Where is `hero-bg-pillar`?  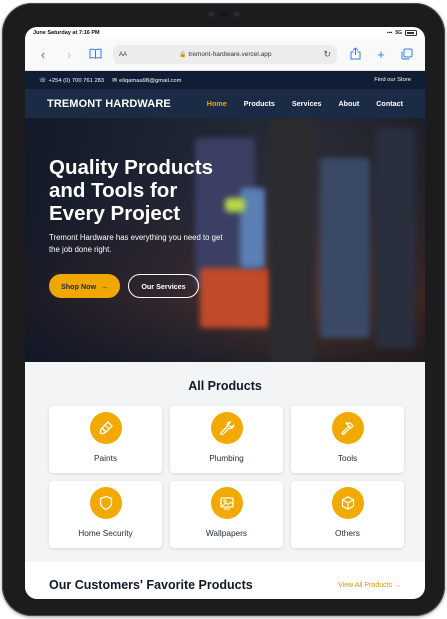 hero-bg-pillar is located at coordinates (292, 240).